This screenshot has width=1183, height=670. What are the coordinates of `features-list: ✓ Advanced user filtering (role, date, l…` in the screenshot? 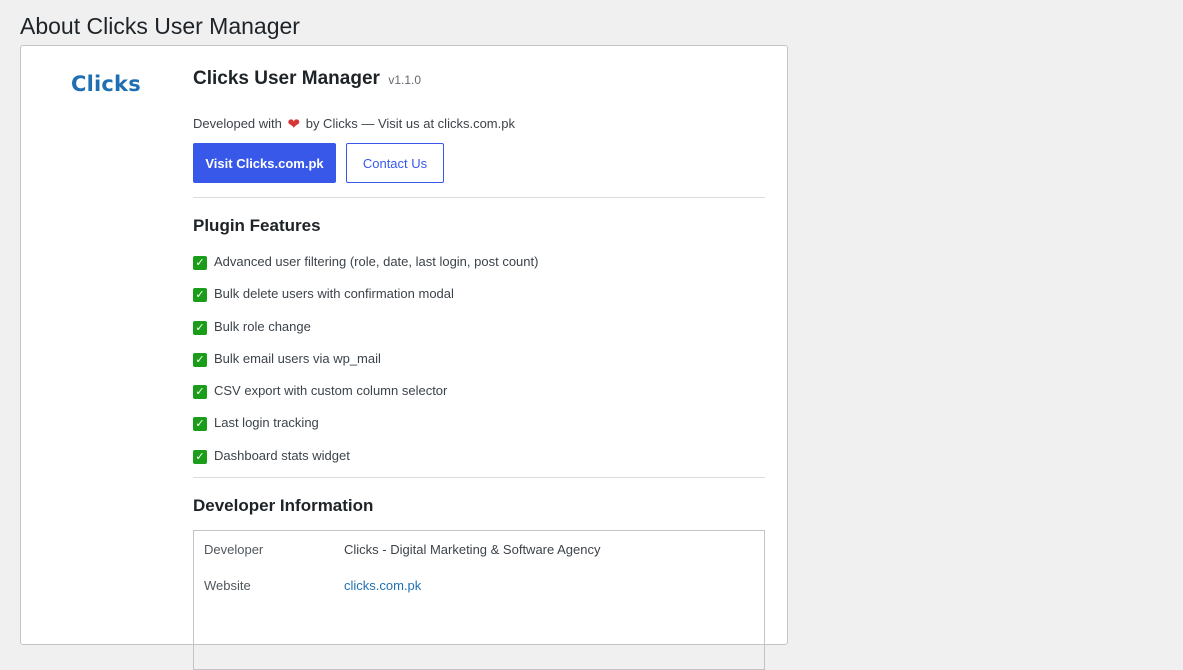 It's located at (365, 367).